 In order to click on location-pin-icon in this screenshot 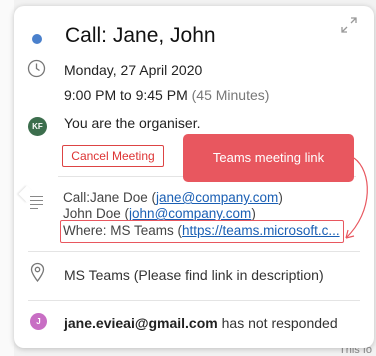, I will do `click(37, 272)`.